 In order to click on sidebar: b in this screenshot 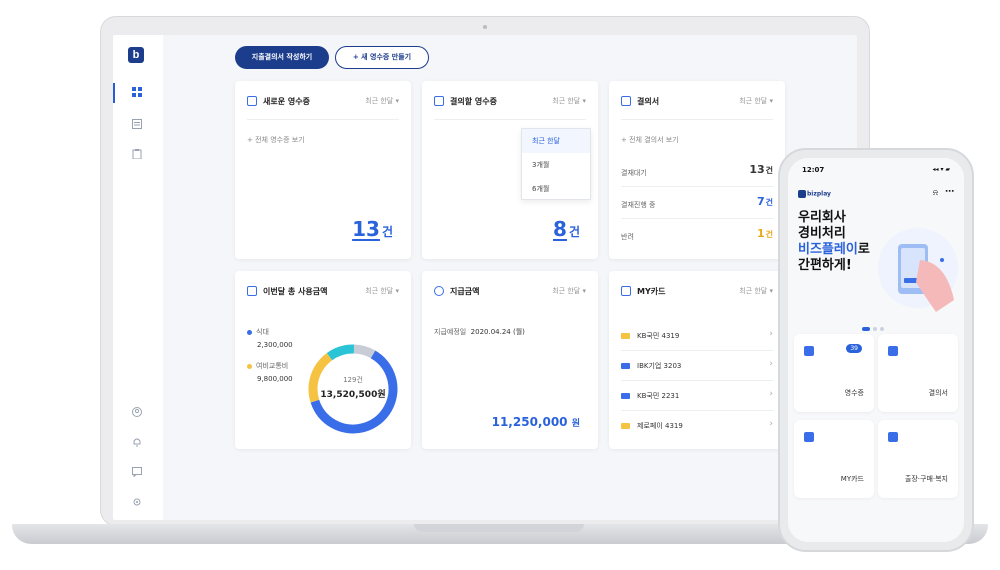, I will do `click(138, 277)`.